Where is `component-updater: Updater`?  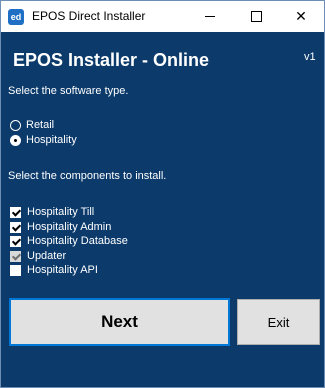 component-updater: Updater is located at coordinates (38, 256).